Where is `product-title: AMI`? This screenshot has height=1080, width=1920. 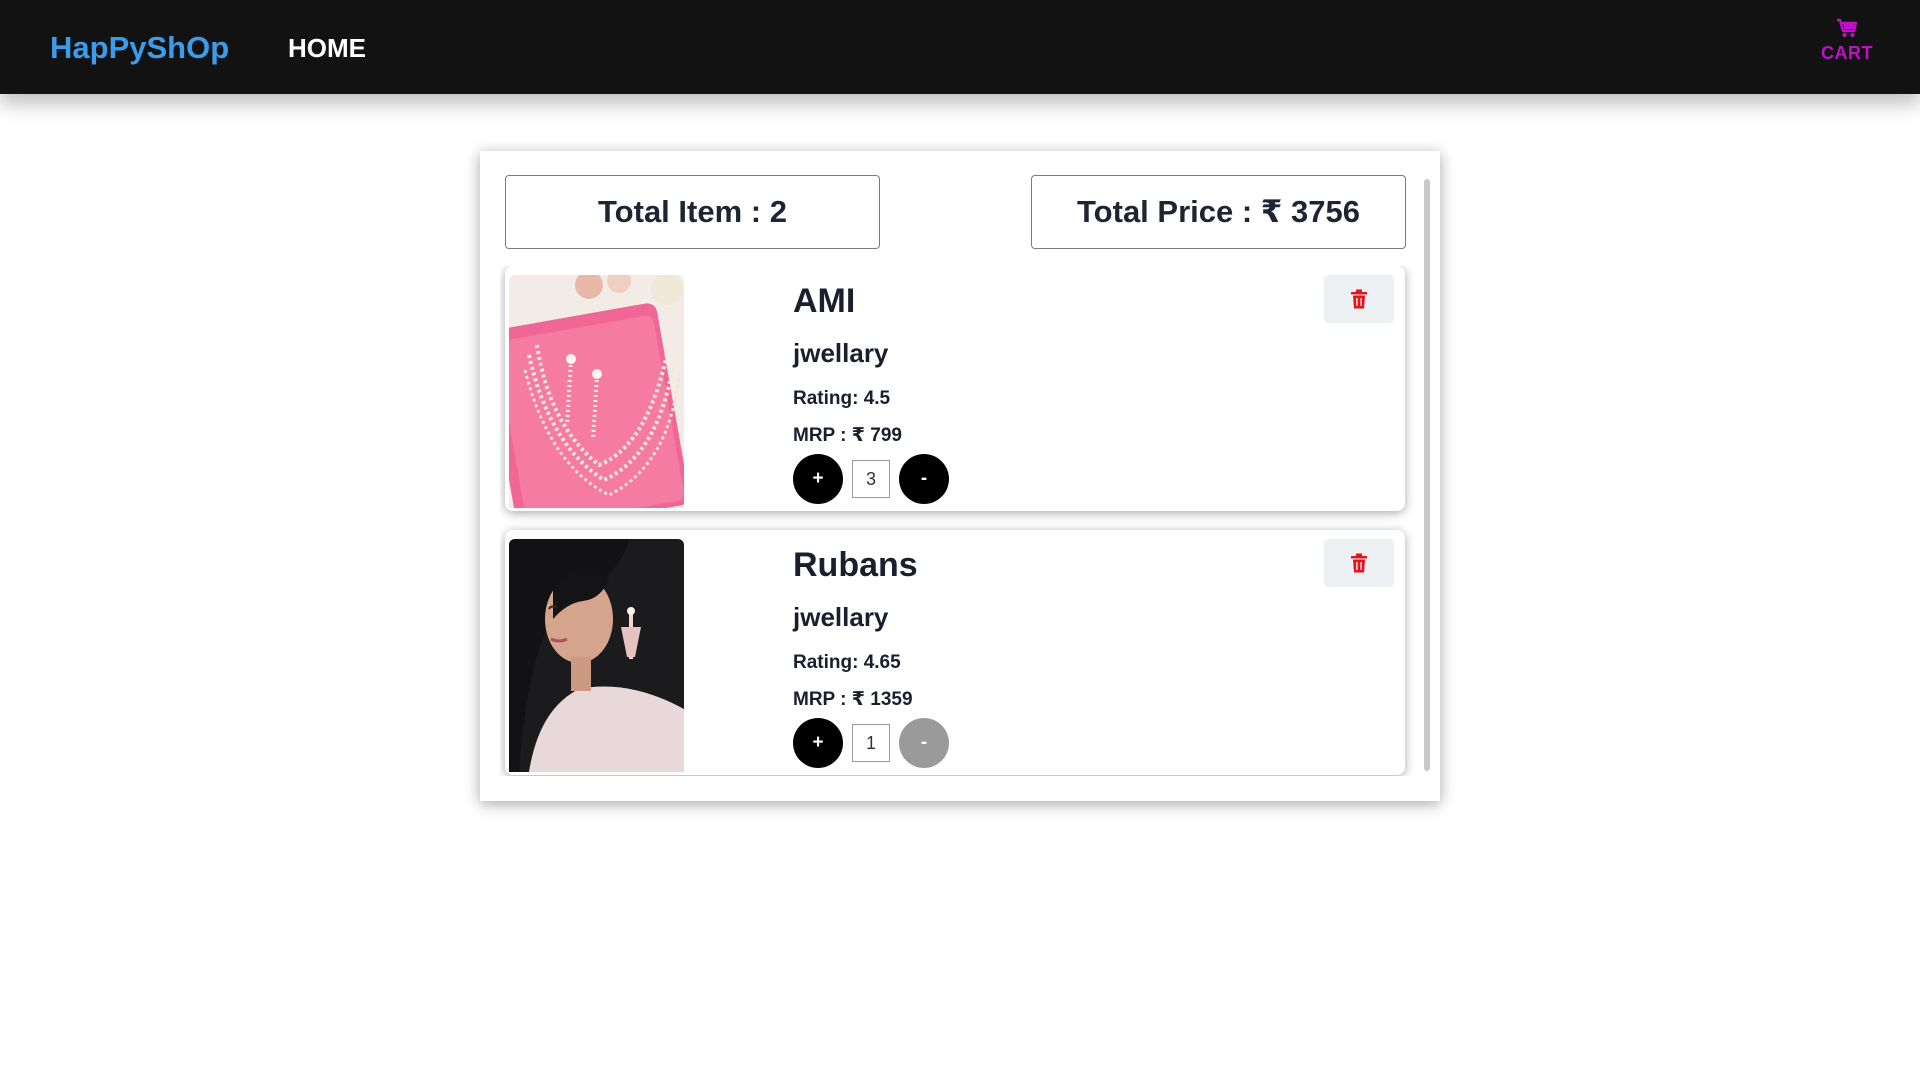 product-title: AMI is located at coordinates (824, 301).